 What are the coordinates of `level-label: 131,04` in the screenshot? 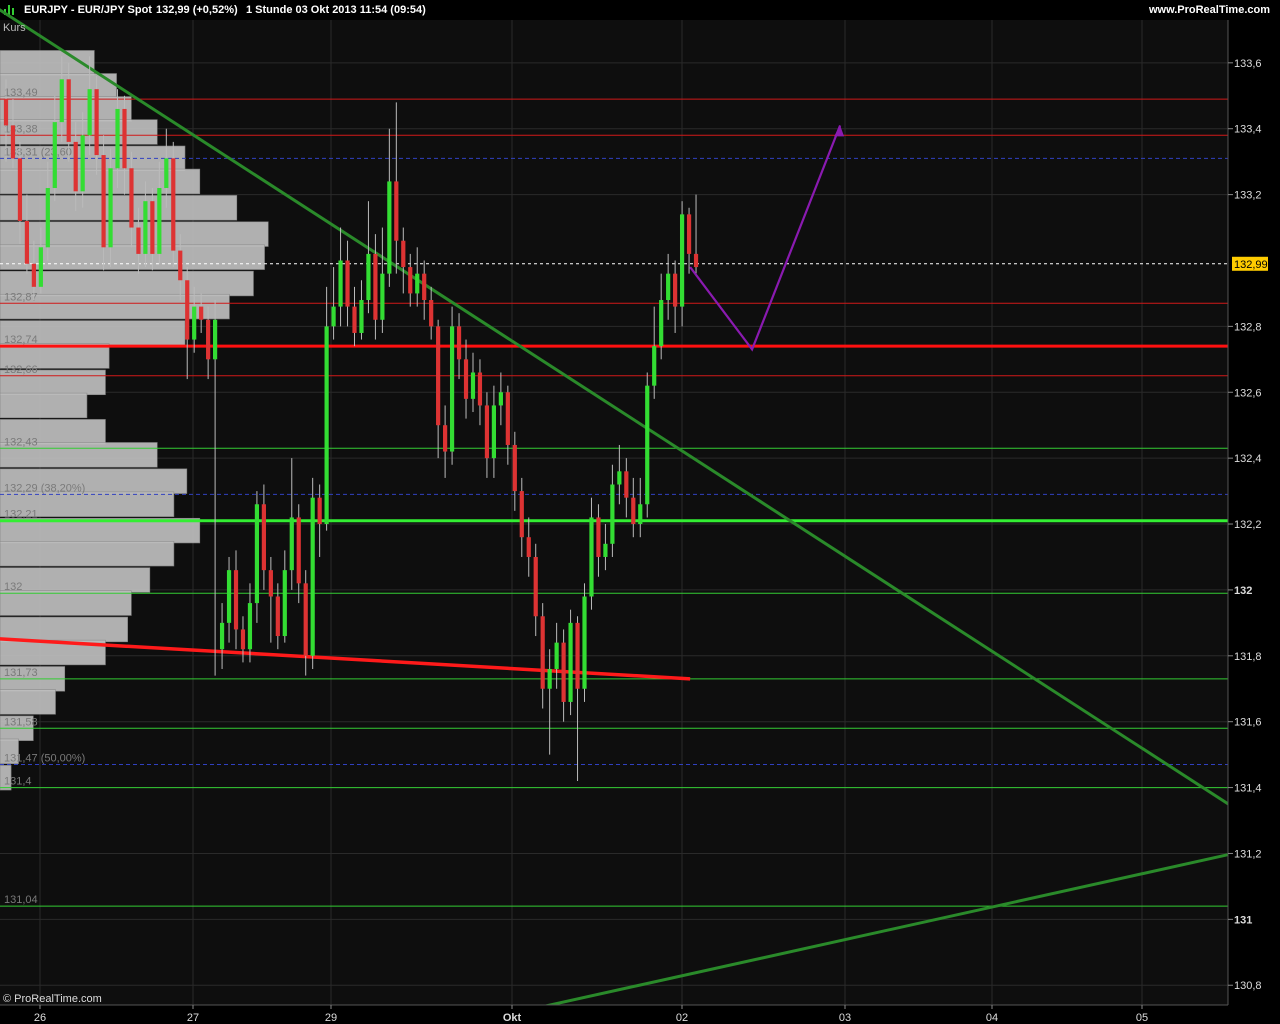 It's located at (21, 900).